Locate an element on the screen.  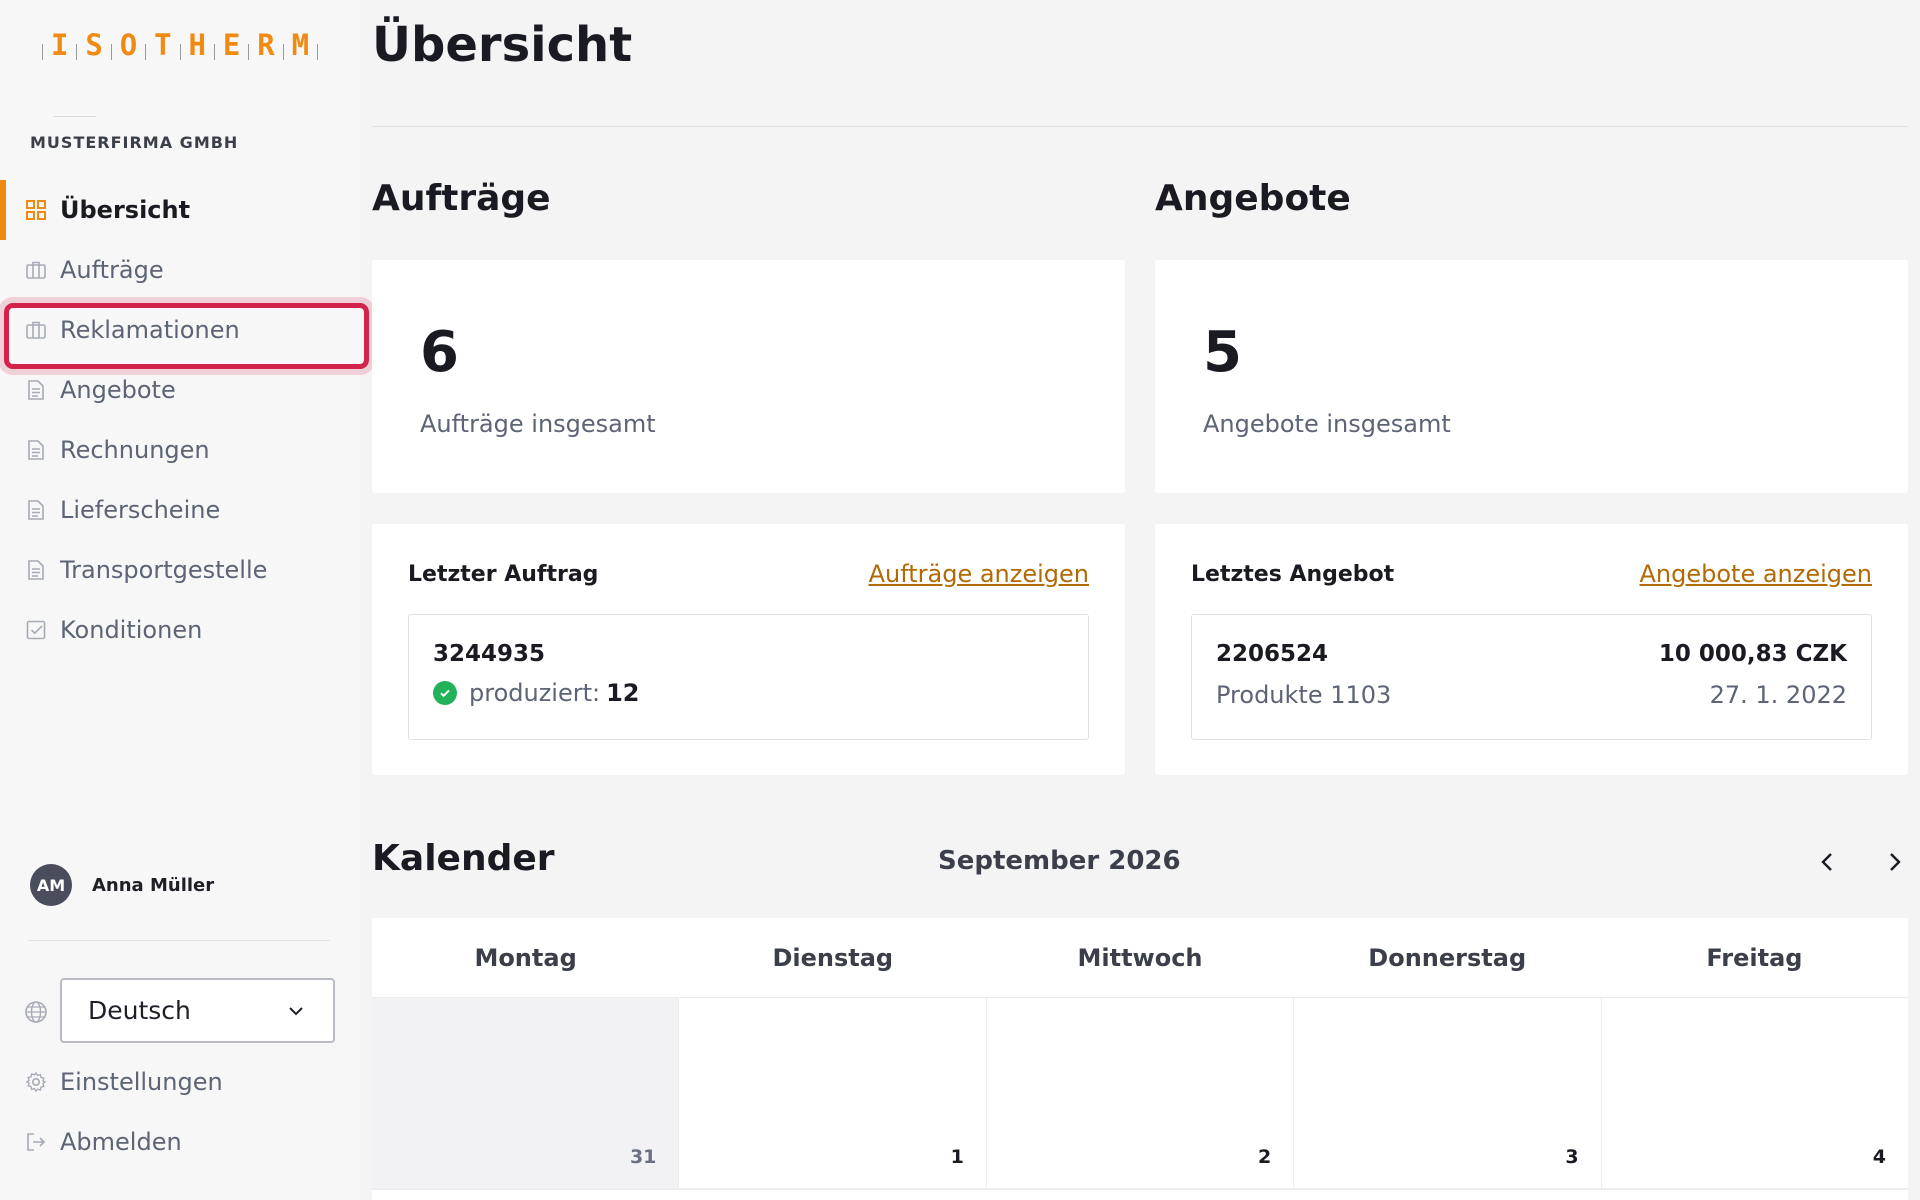
sidebar-divider is located at coordinates (179, 940).